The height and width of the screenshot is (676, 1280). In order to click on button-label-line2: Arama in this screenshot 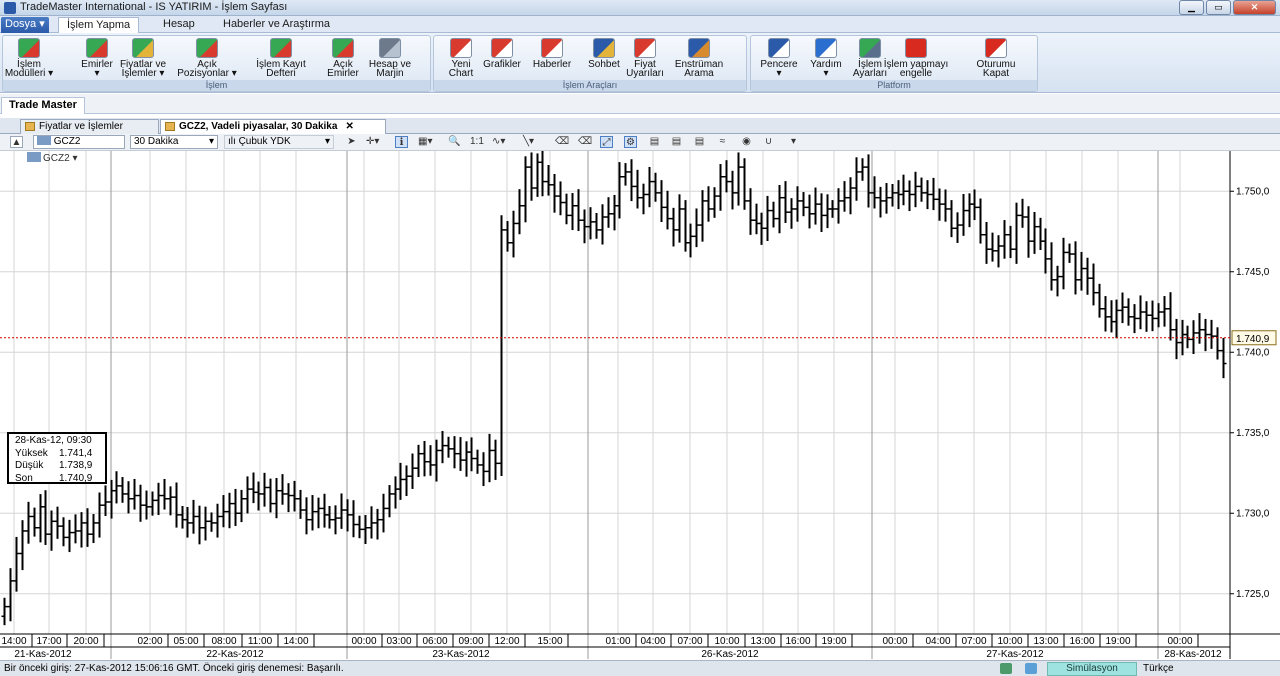, I will do `click(699, 73)`.